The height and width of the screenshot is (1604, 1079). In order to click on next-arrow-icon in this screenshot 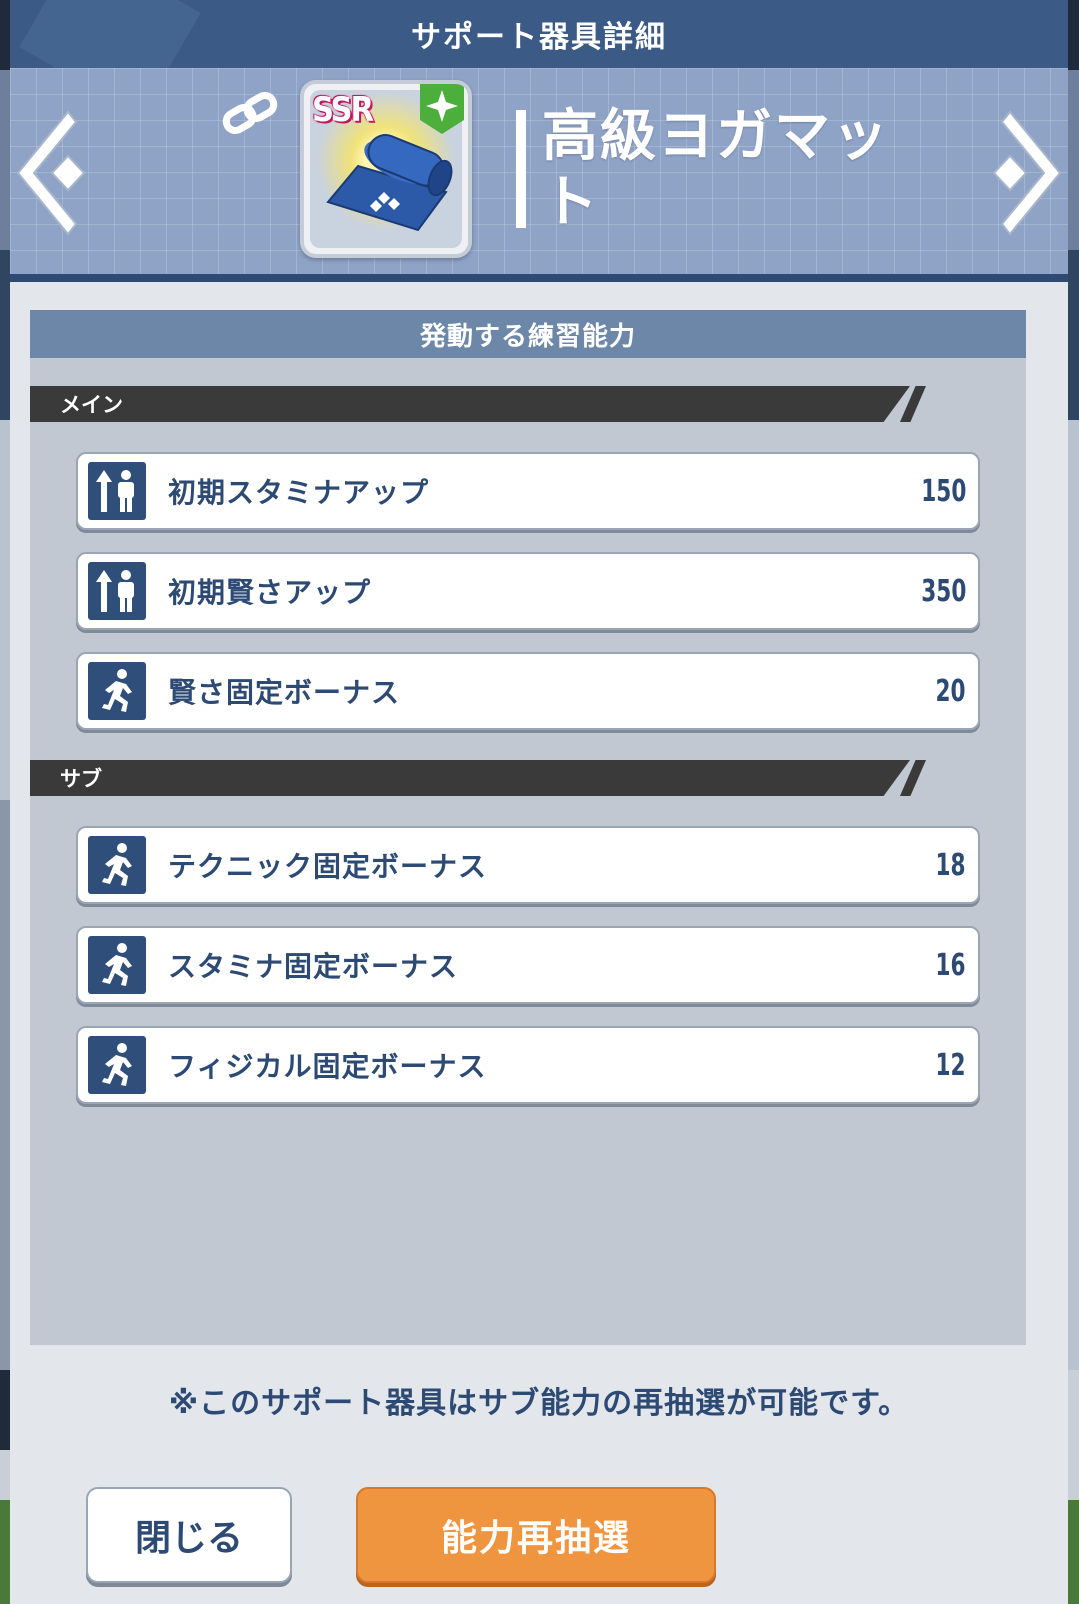, I will do `click(1028, 173)`.